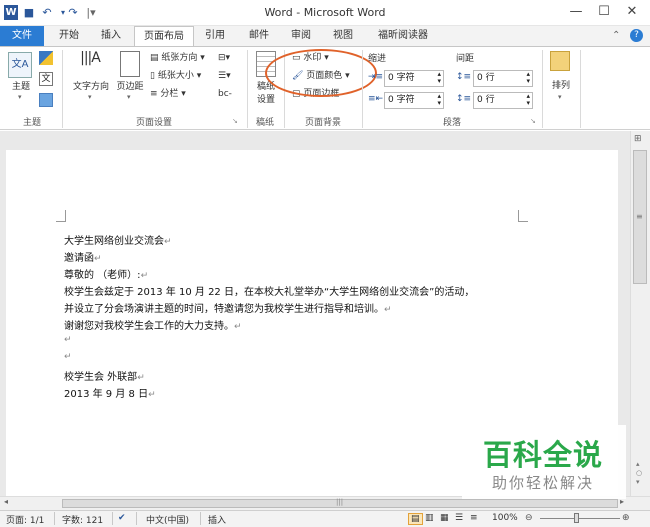 The height and width of the screenshot is (527, 650). I want to click on columns-icon: ≡, so click(155, 94).